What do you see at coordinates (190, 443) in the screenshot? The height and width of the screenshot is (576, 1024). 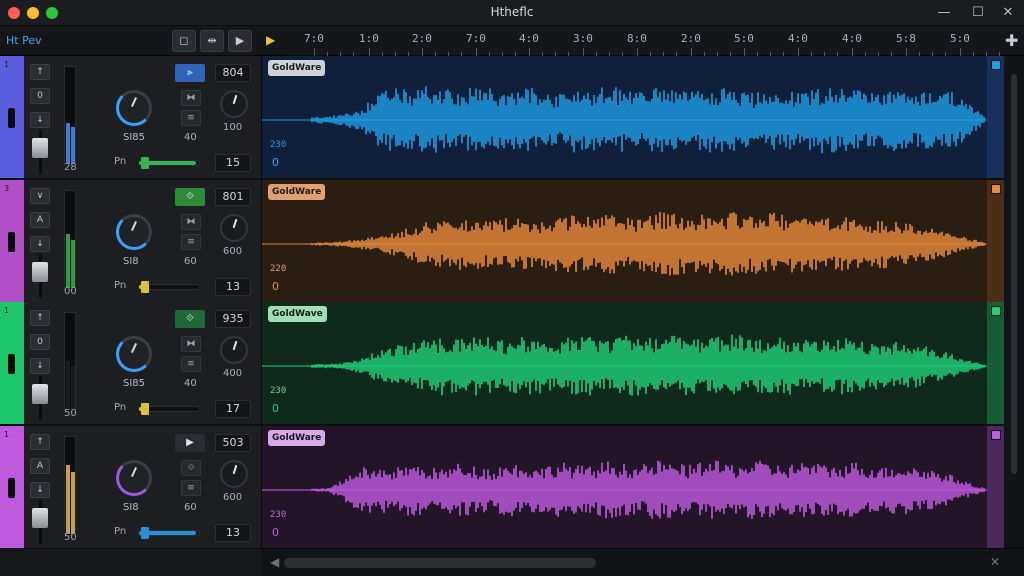 I see `track-mode-toggle: ▶` at bounding box center [190, 443].